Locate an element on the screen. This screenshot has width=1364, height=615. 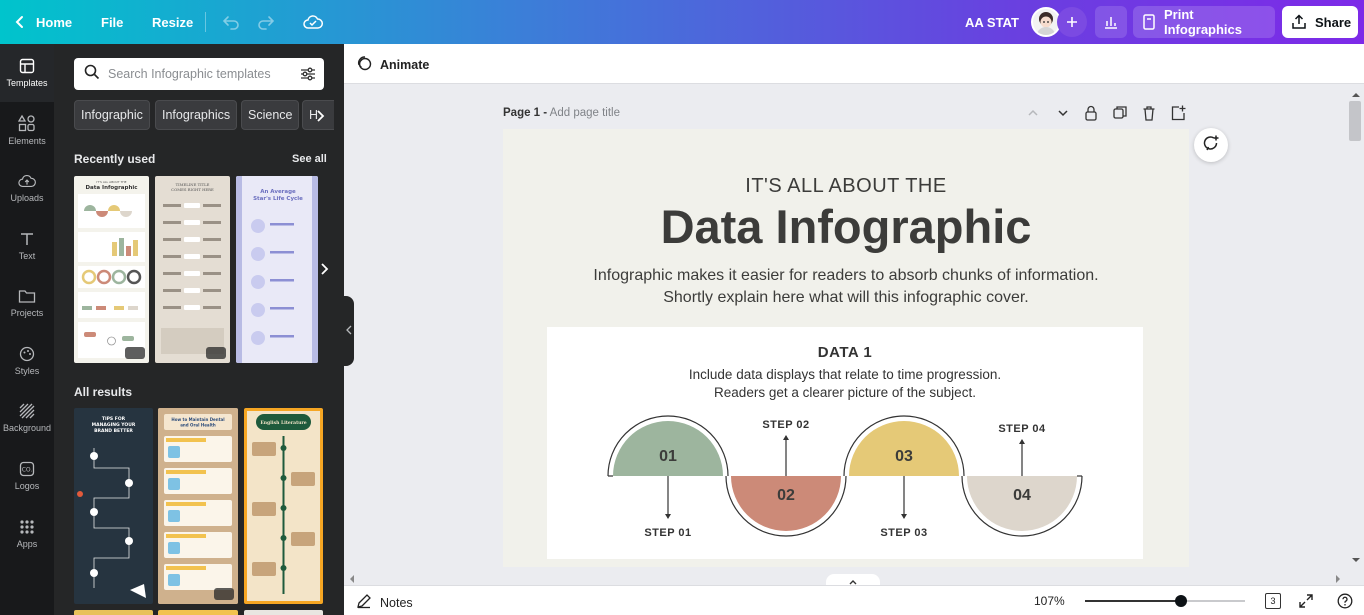
step-number: 01 is located at coordinates (668, 456).